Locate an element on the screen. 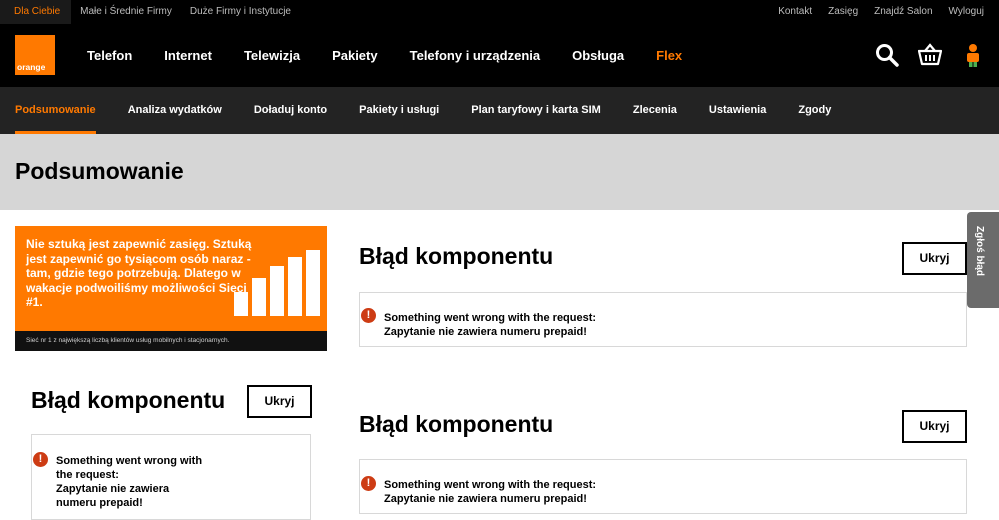 This screenshot has height=520, width=999. error-line-4: numeru prepaid! is located at coordinates (99, 503).